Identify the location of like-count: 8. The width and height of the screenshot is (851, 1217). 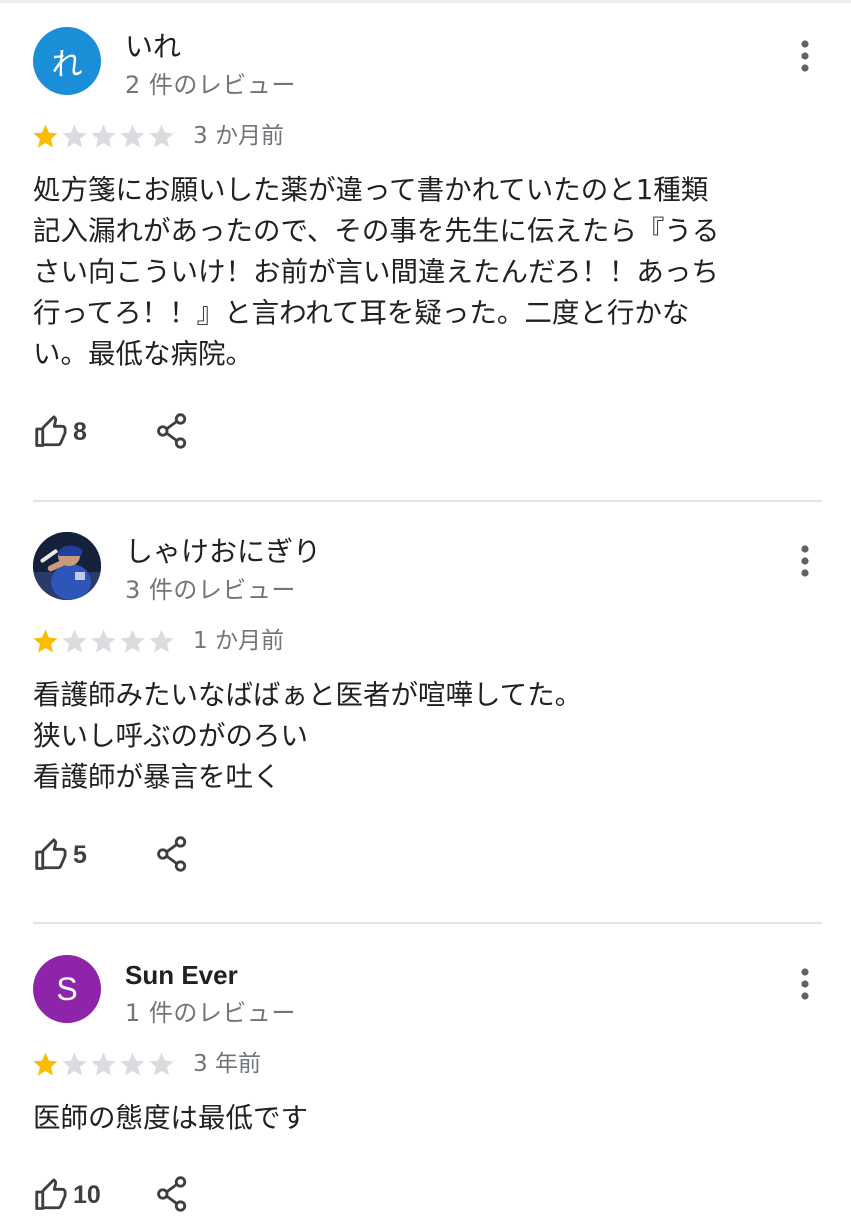
(80, 431).